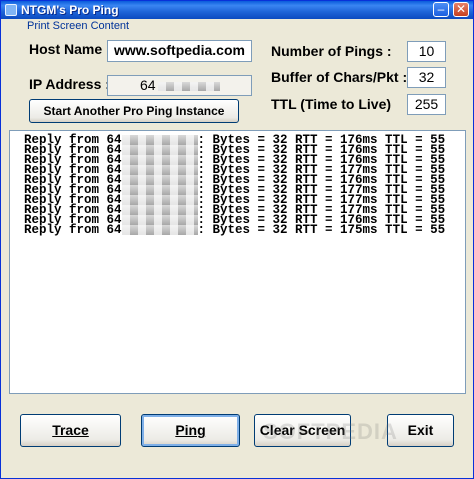  I want to click on number-of-pings-input: 10, so click(426, 51).